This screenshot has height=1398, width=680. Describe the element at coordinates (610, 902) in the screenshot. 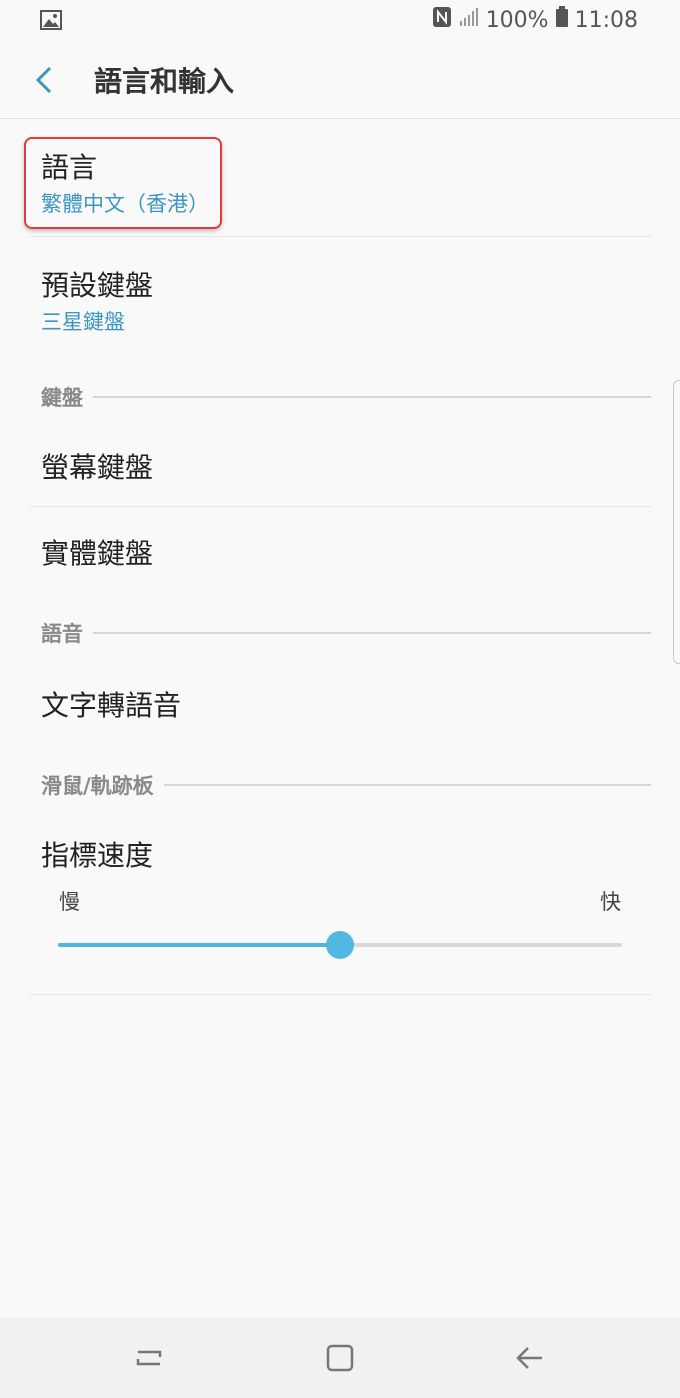

I see `slider-max-label: 快` at that location.